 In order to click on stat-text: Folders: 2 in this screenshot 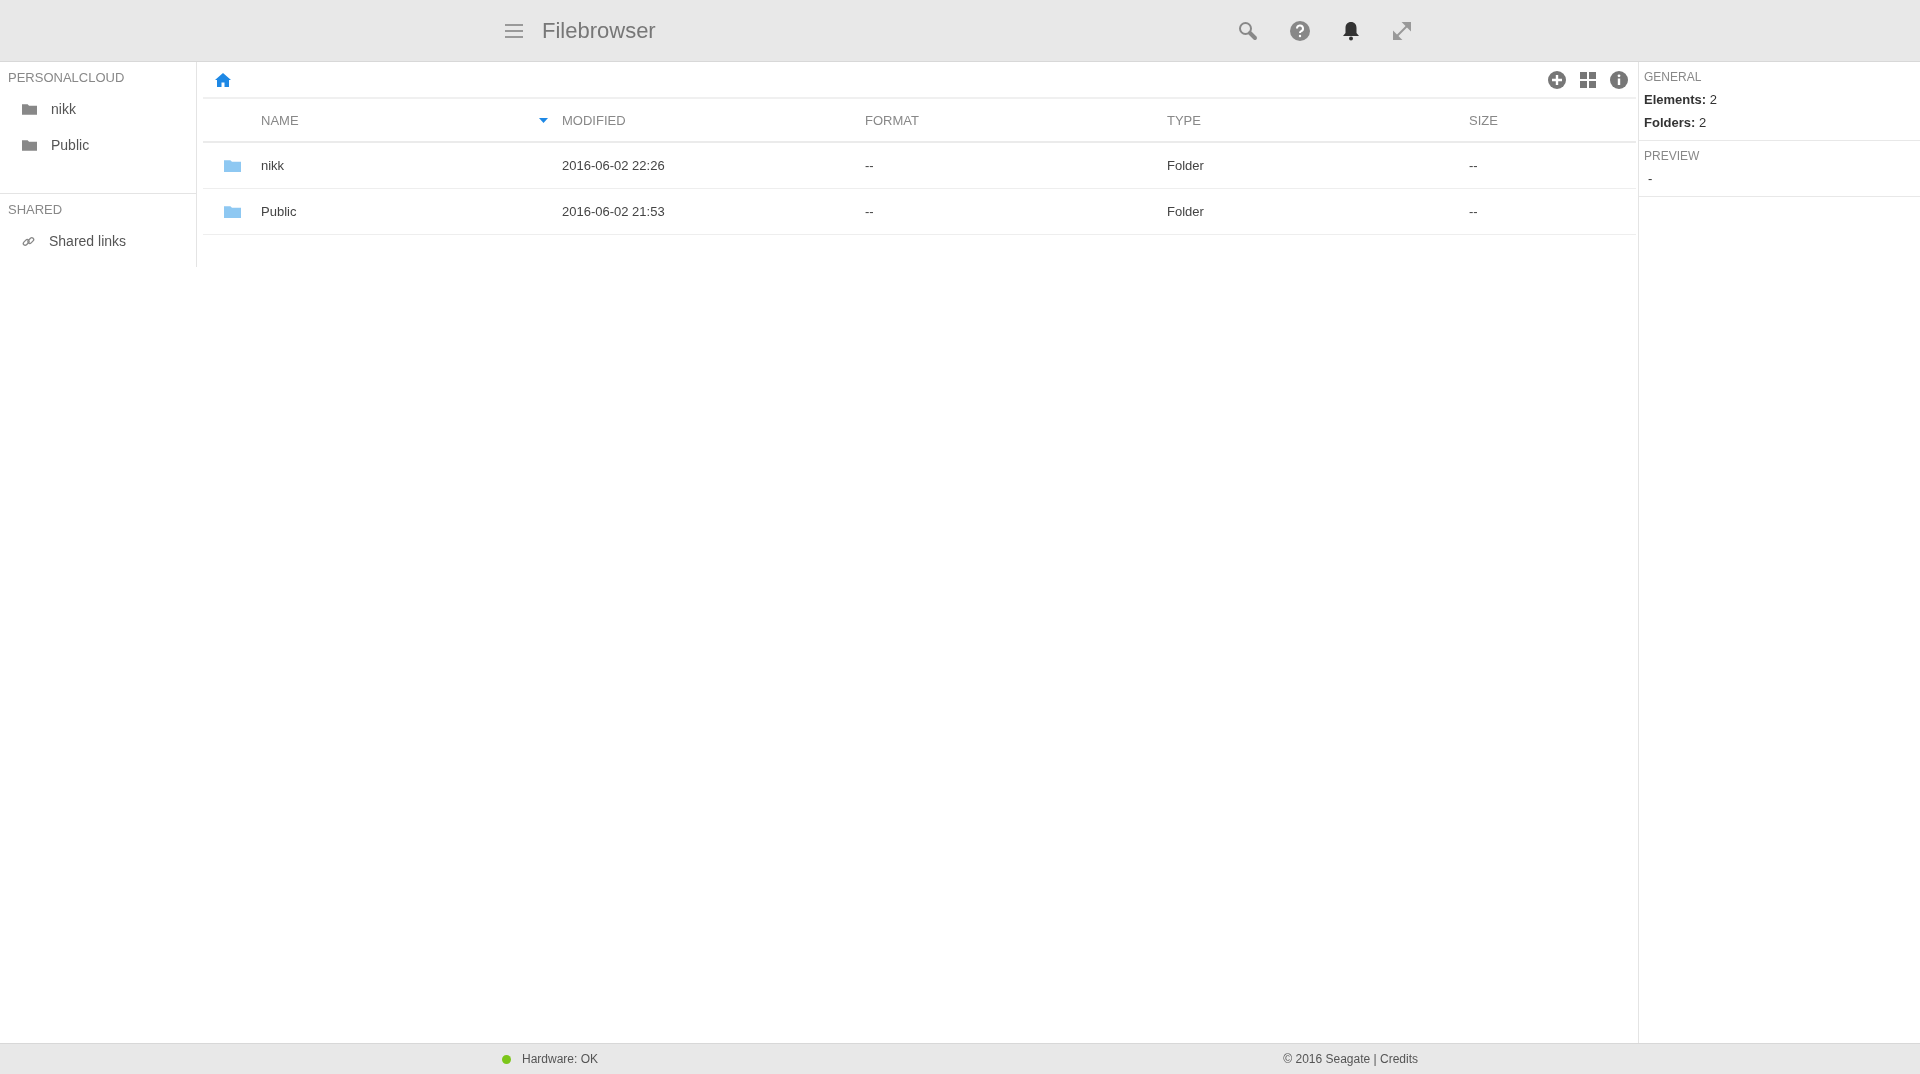, I will do `click(1676, 122)`.